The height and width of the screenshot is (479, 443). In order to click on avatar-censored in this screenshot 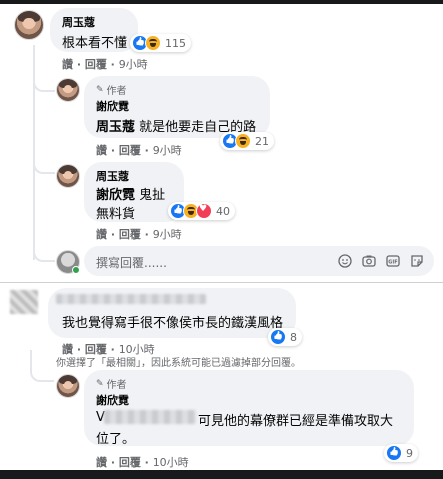, I will do `click(24, 302)`.